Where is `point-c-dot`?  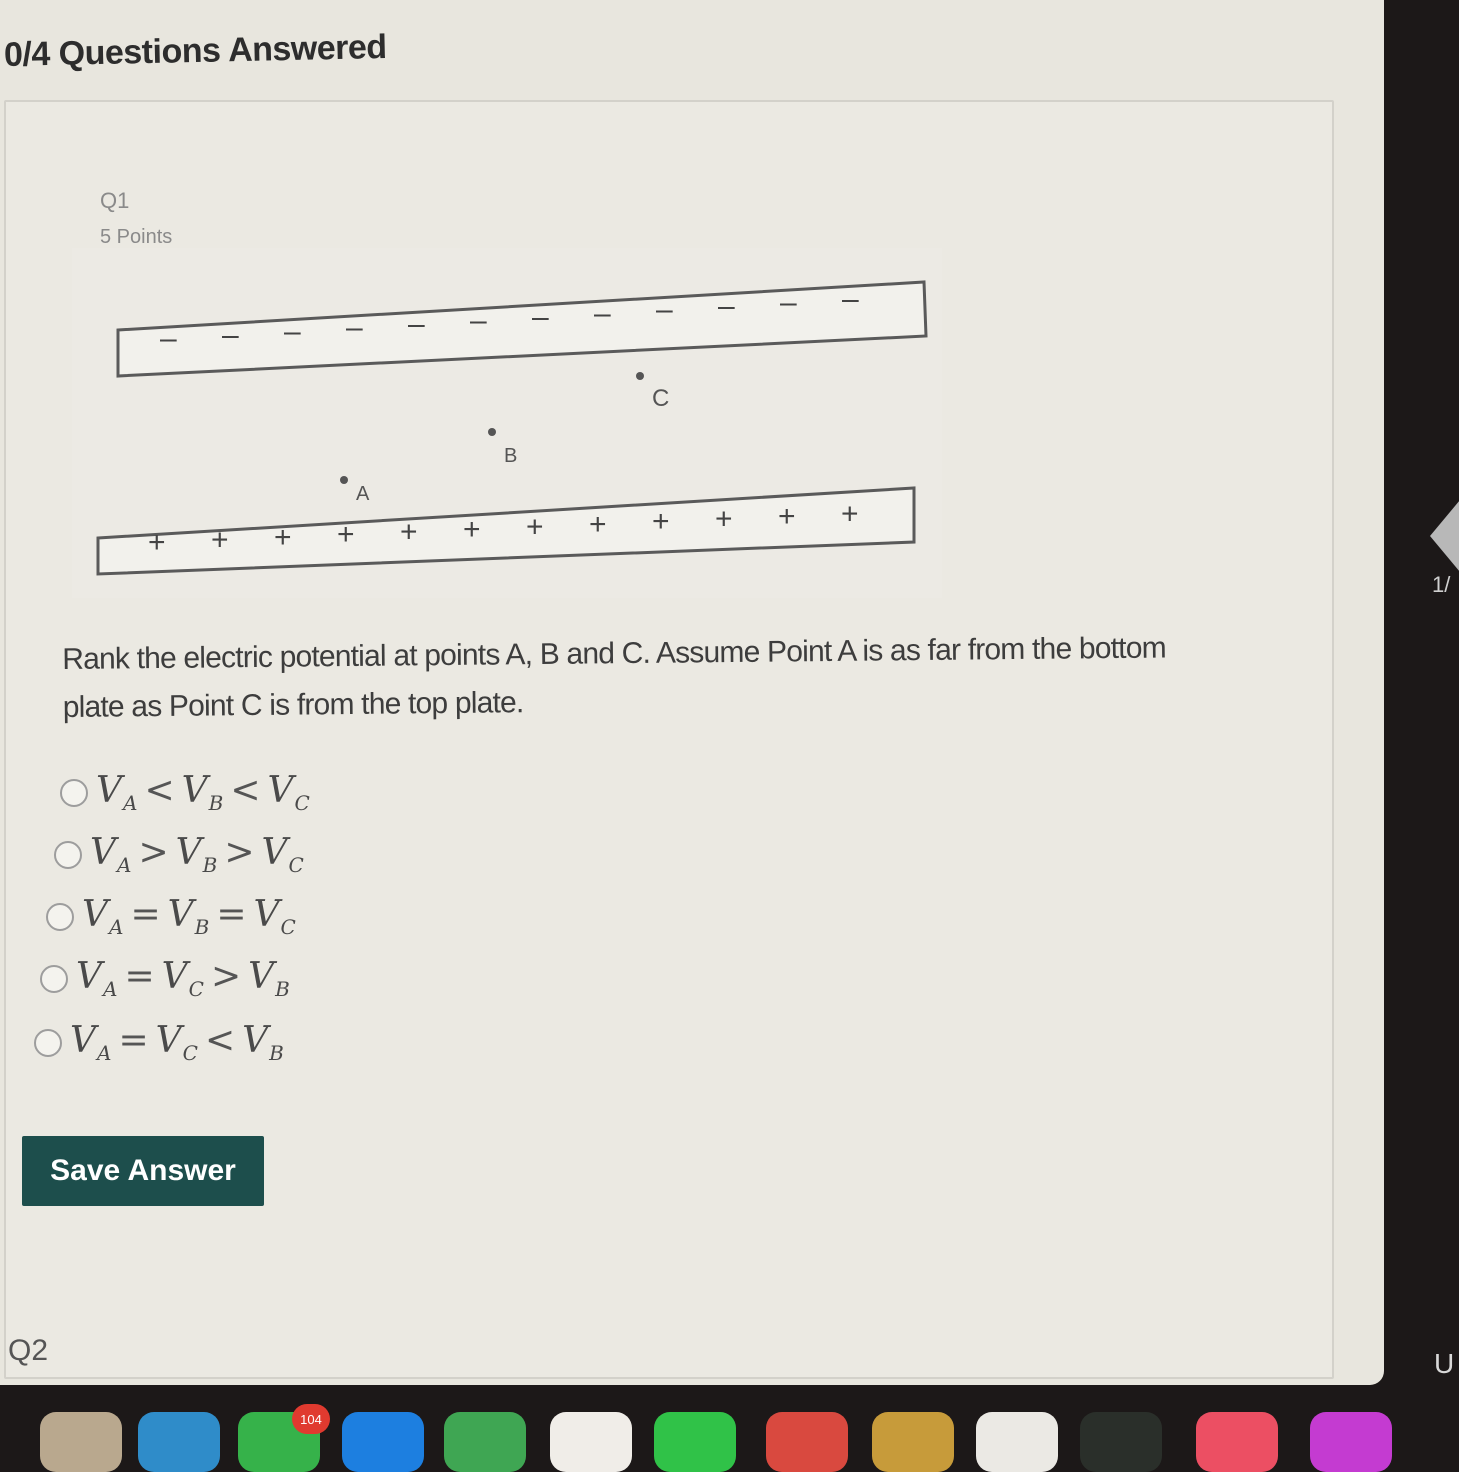
point-c-dot is located at coordinates (640, 376).